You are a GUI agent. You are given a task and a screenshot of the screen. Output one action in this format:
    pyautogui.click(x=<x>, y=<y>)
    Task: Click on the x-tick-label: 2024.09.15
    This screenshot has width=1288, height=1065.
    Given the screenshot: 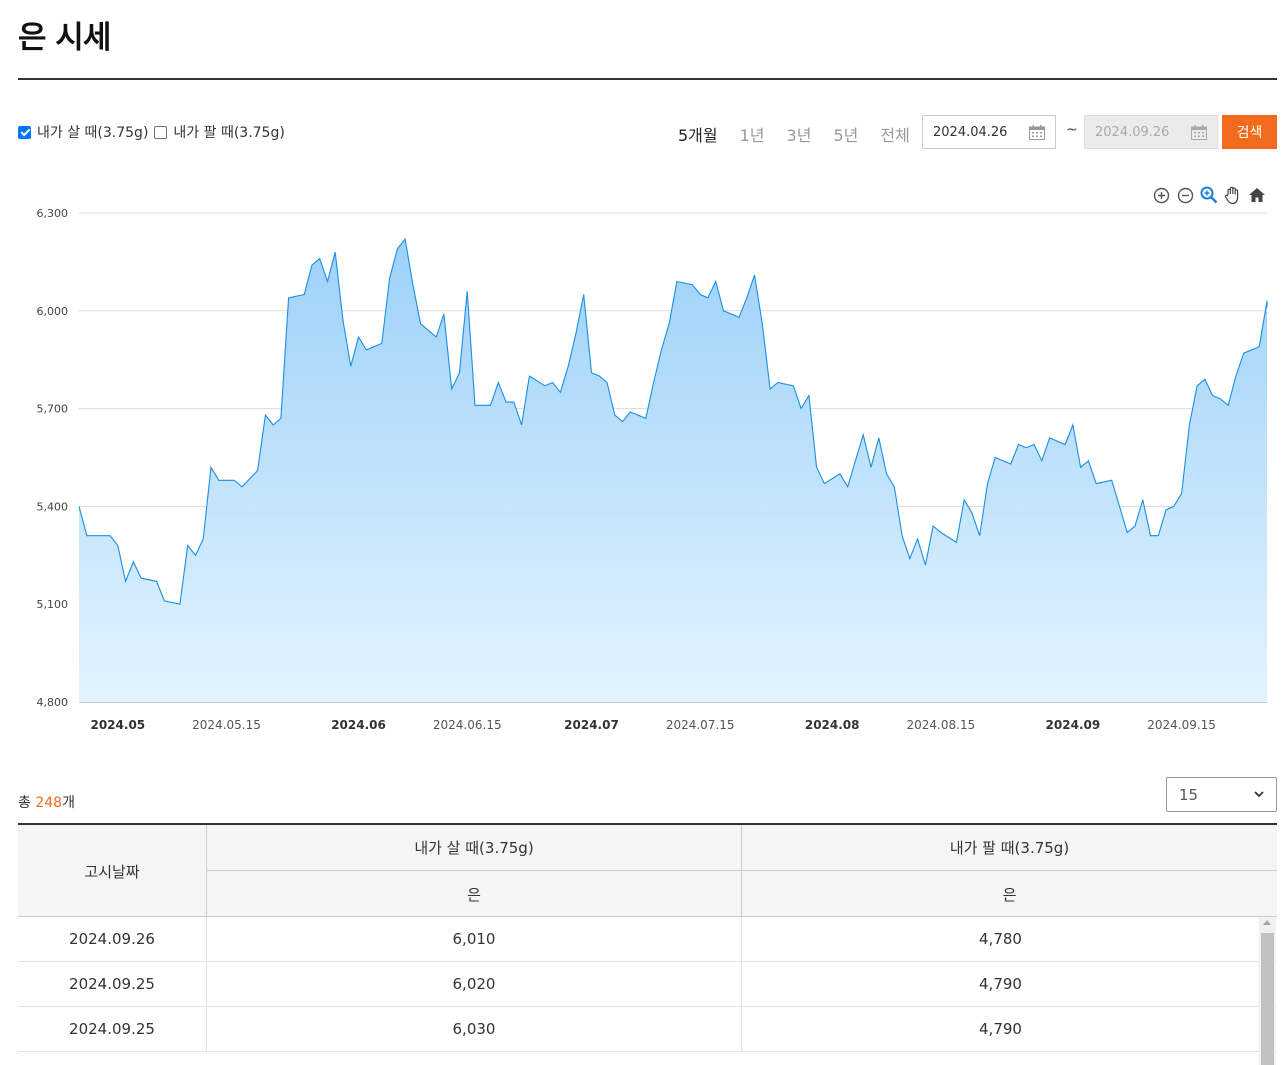 What is the action you would take?
    pyautogui.click(x=1181, y=725)
    